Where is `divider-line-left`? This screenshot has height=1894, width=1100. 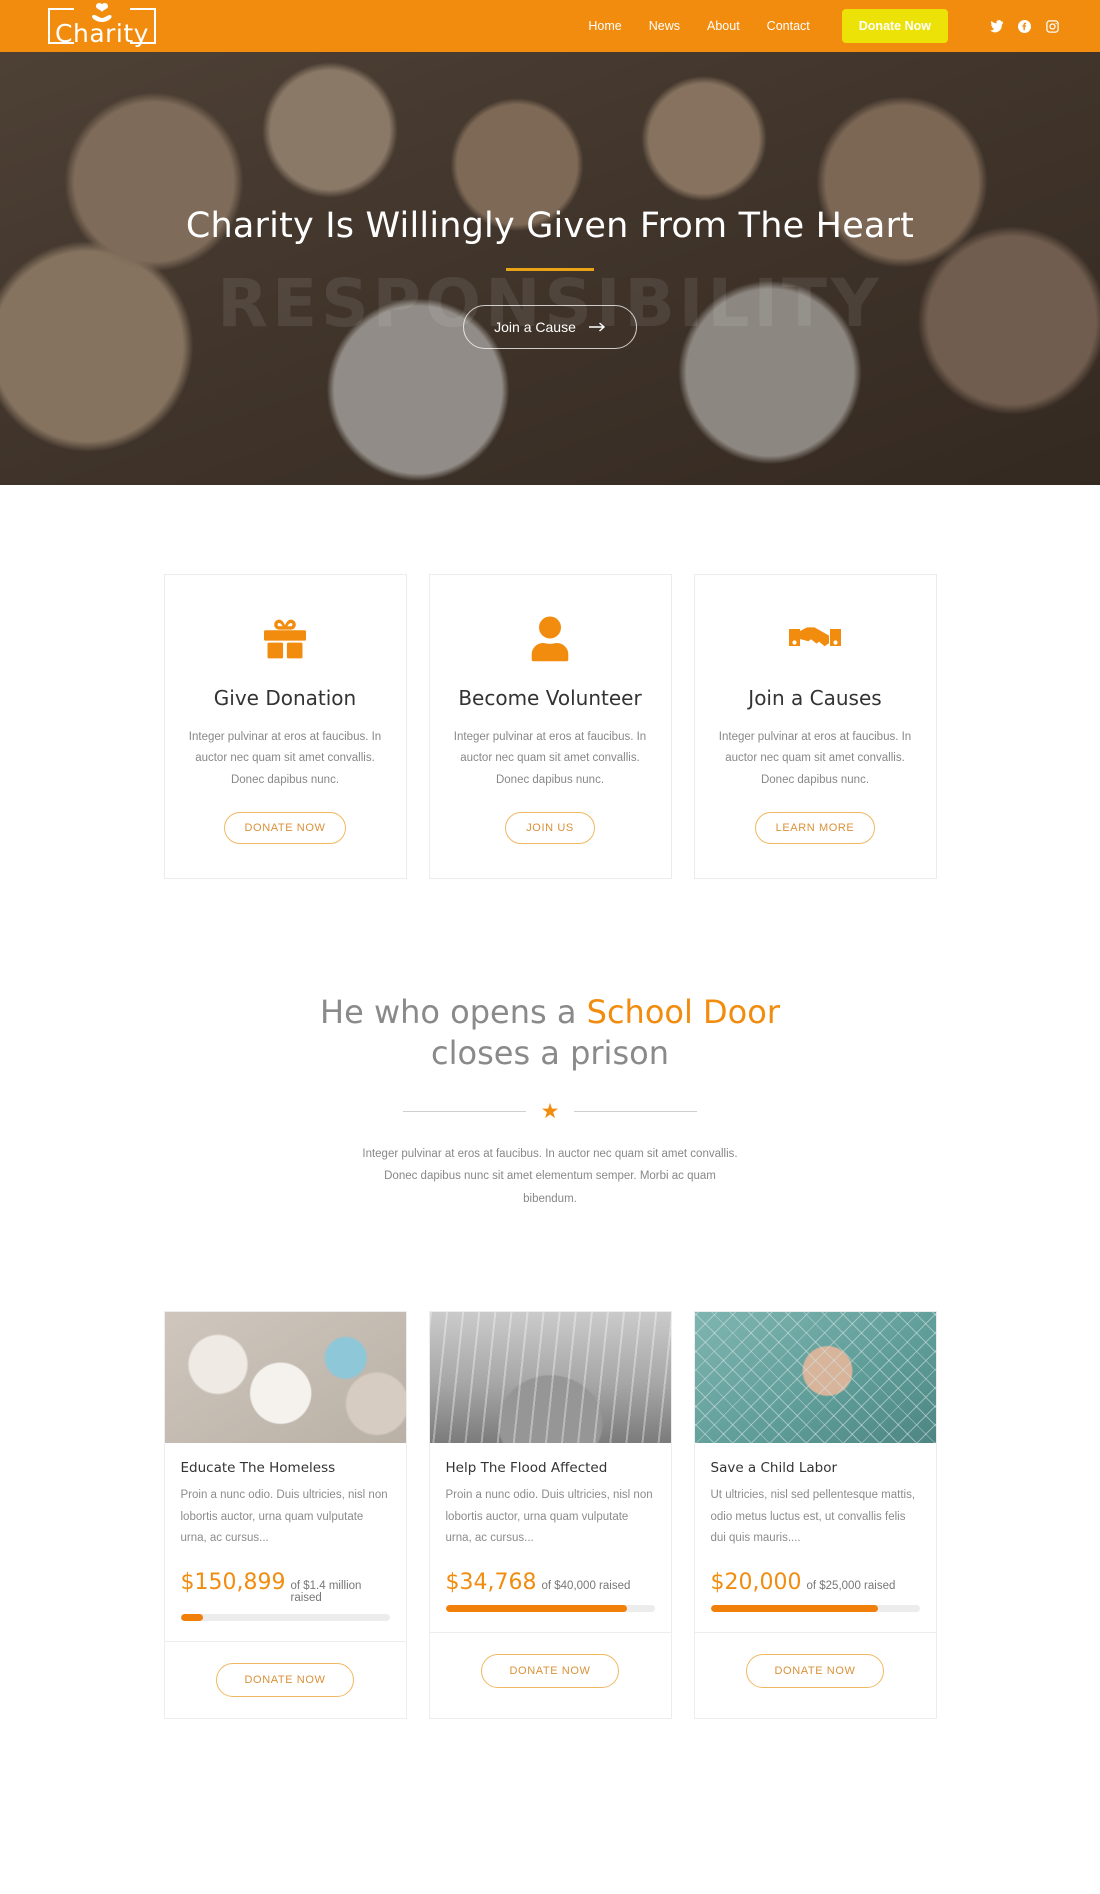
divider-line-left is located at coordinates (464, 1111).